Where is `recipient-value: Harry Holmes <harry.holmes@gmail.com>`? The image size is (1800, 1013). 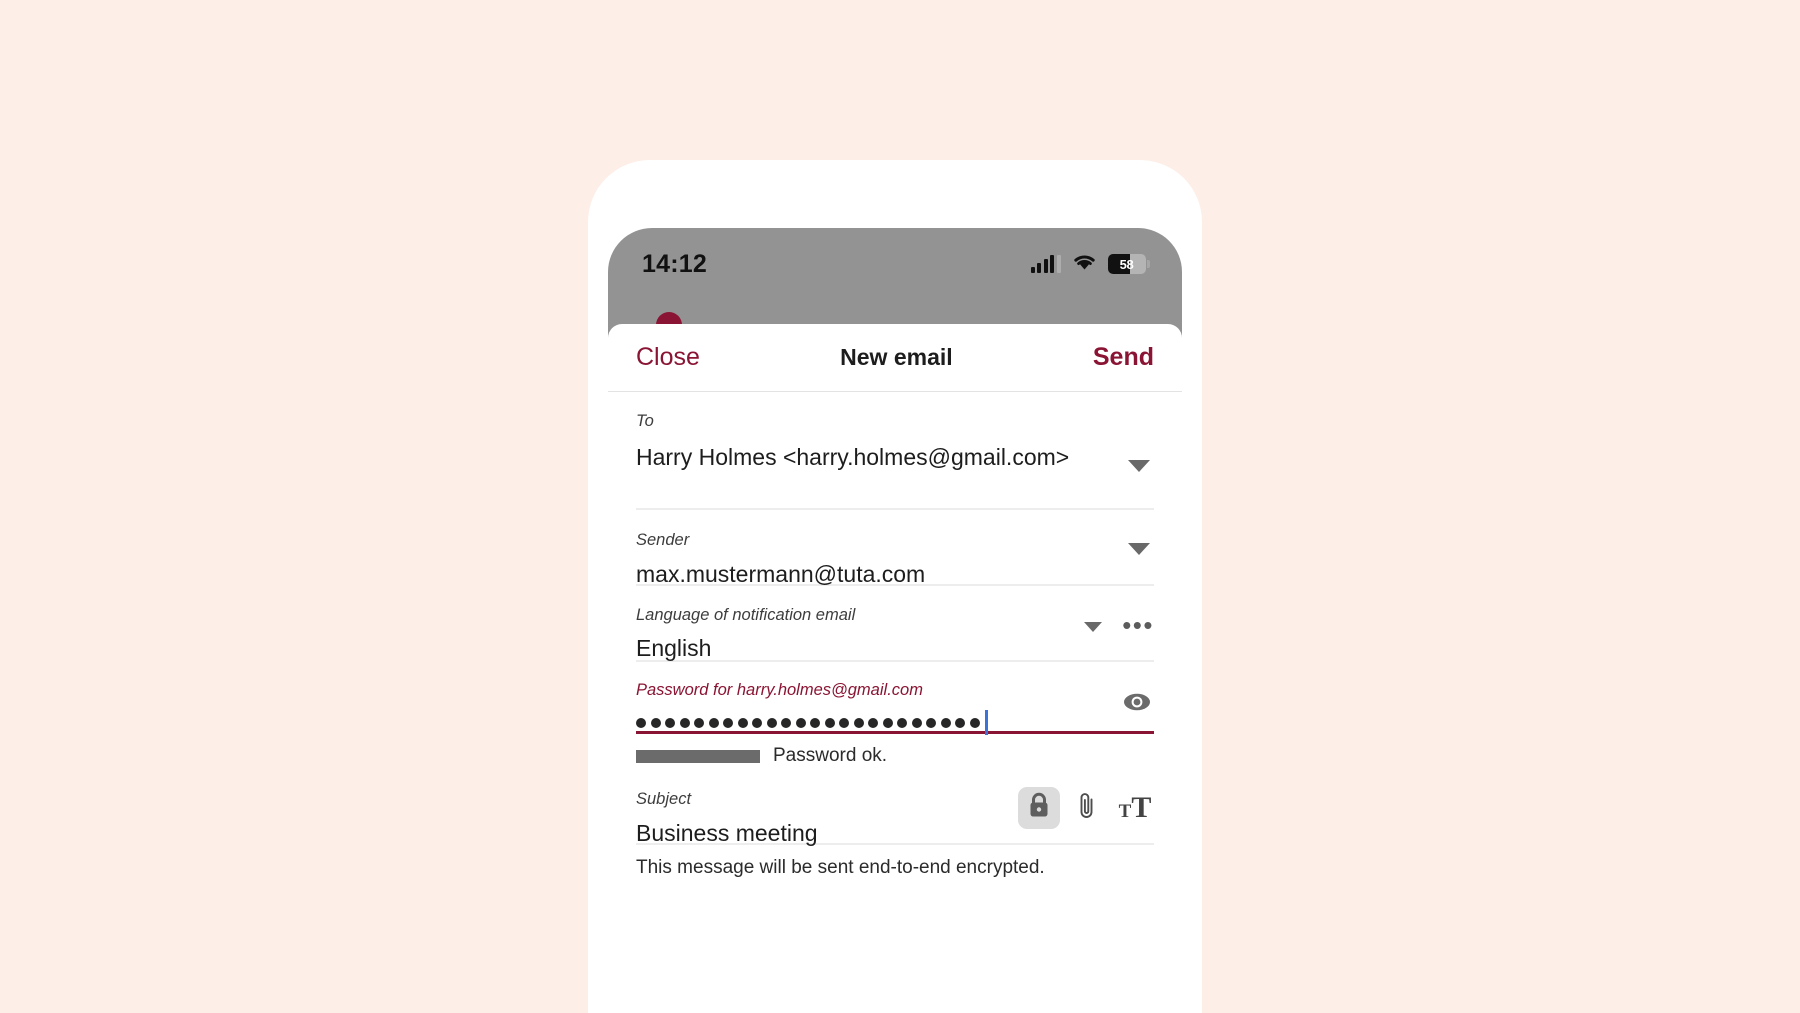
recipient-value: Harry Holmes <harry.holmes@gmail.com> is located at coordinates (853, 456).